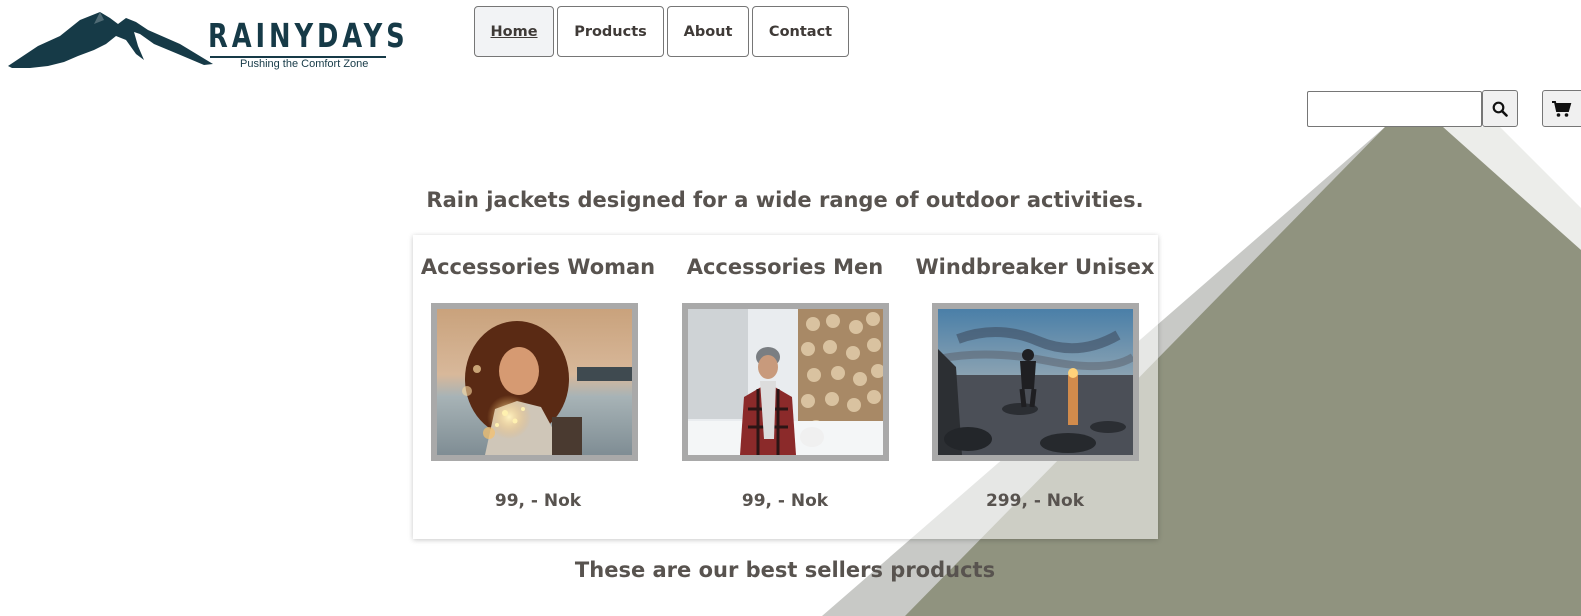  I want to click on product-card: Windbreaker Unisex 299, - Nok, so click(1035, 387).